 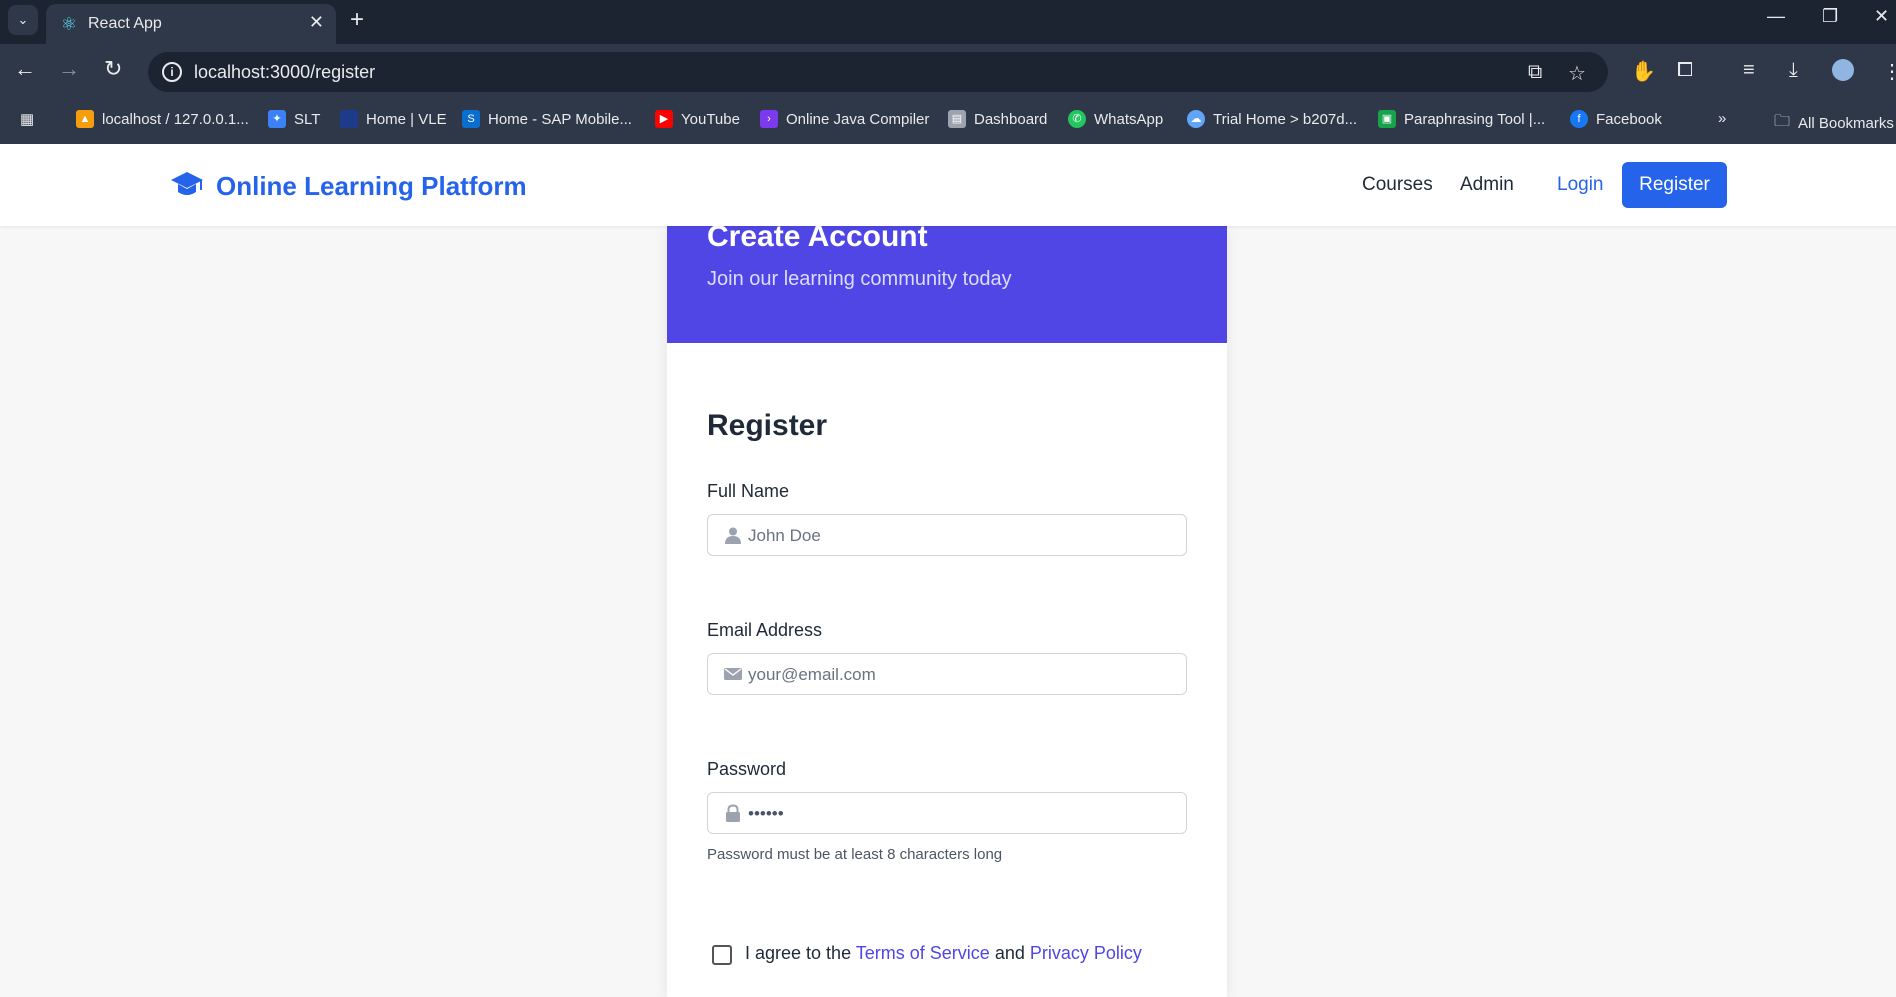 I want to click on email-placeholder: your@email.com, so click(x=812, y=674).